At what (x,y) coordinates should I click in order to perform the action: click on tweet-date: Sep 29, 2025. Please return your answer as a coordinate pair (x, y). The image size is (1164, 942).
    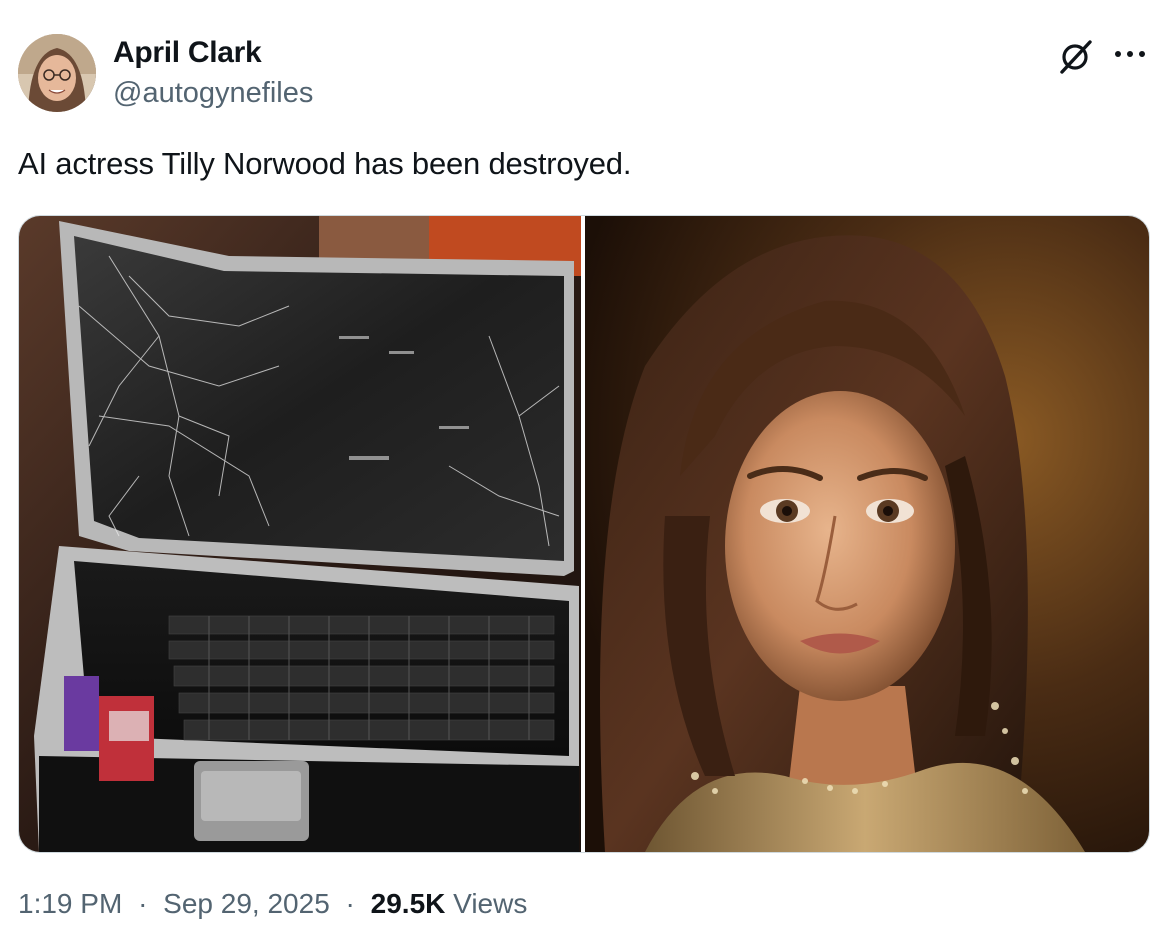
    Looking at the image, I should click on (246, 903).